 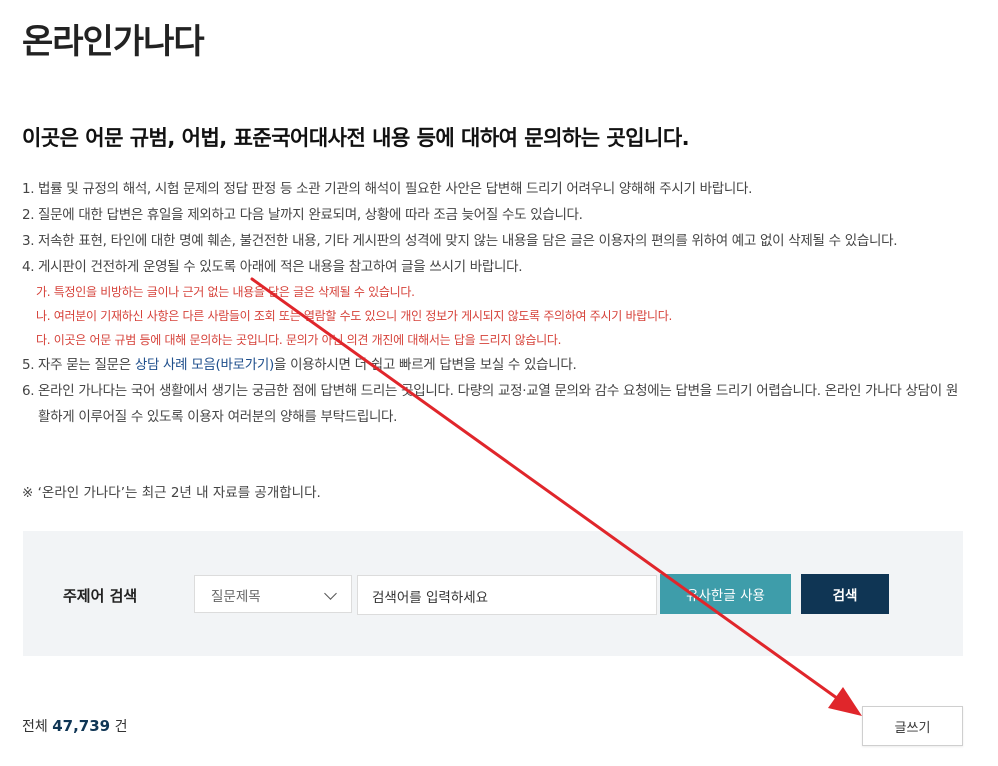 I want to click on search-input: 검색어를 입력하세요, so click(x=507, y=595).